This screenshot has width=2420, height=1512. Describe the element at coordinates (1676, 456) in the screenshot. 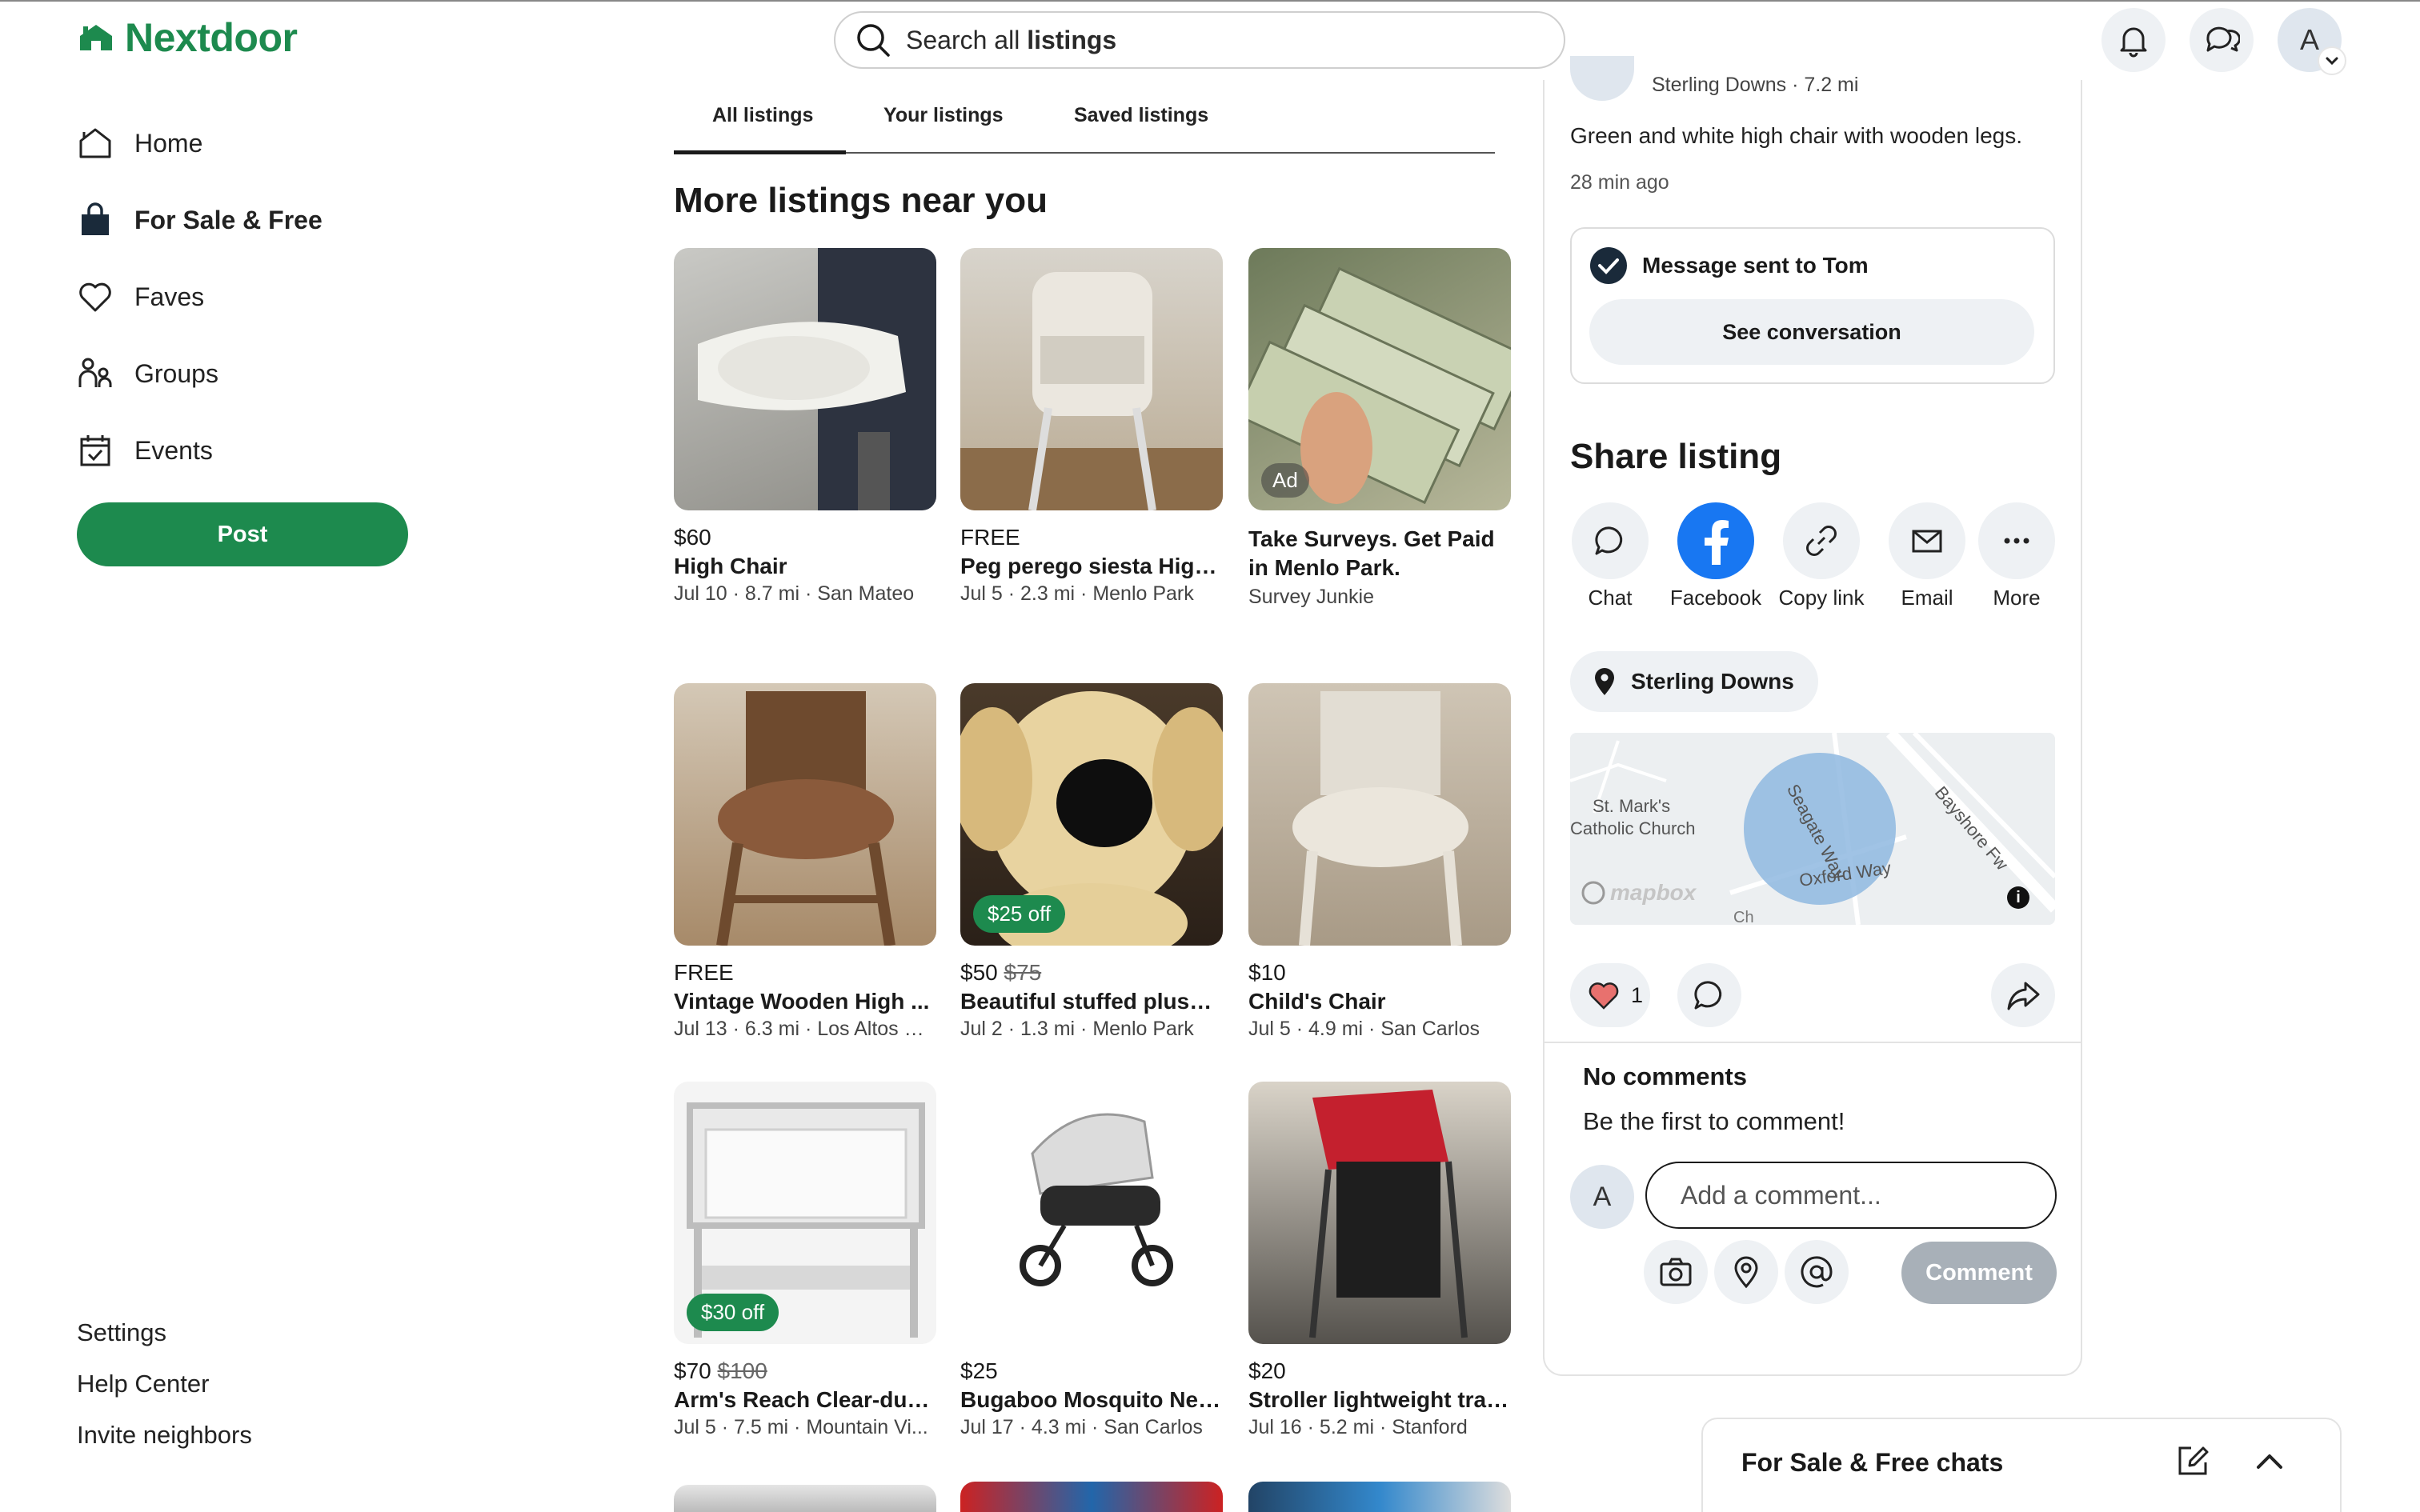

I see `share-listing-title: Share listing` at that location.